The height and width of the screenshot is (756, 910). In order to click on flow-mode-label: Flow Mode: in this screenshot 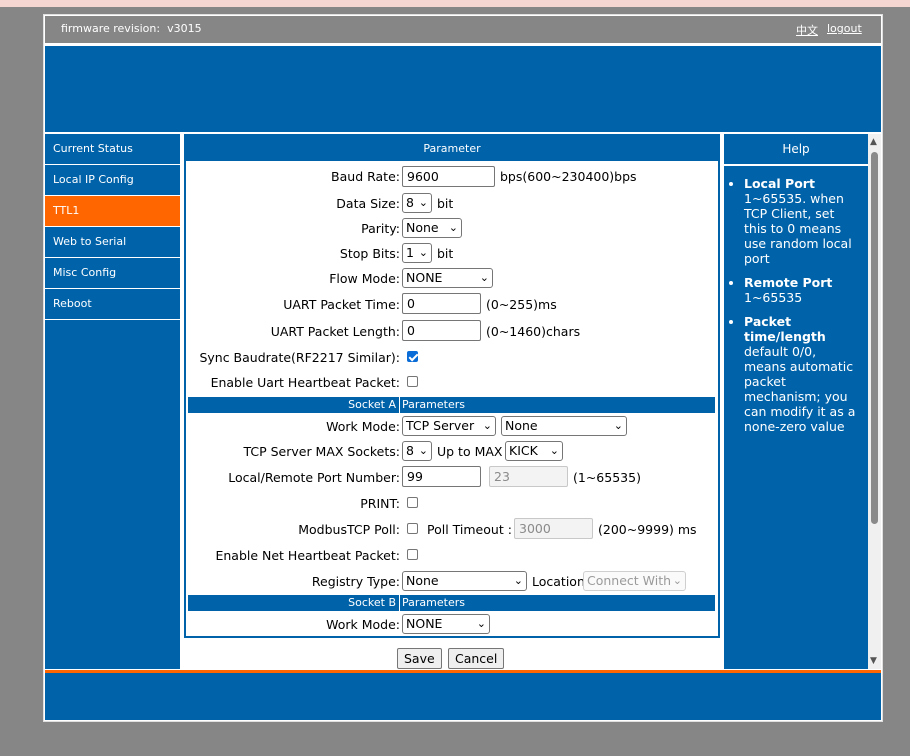, I will do `click(364, 278)`.